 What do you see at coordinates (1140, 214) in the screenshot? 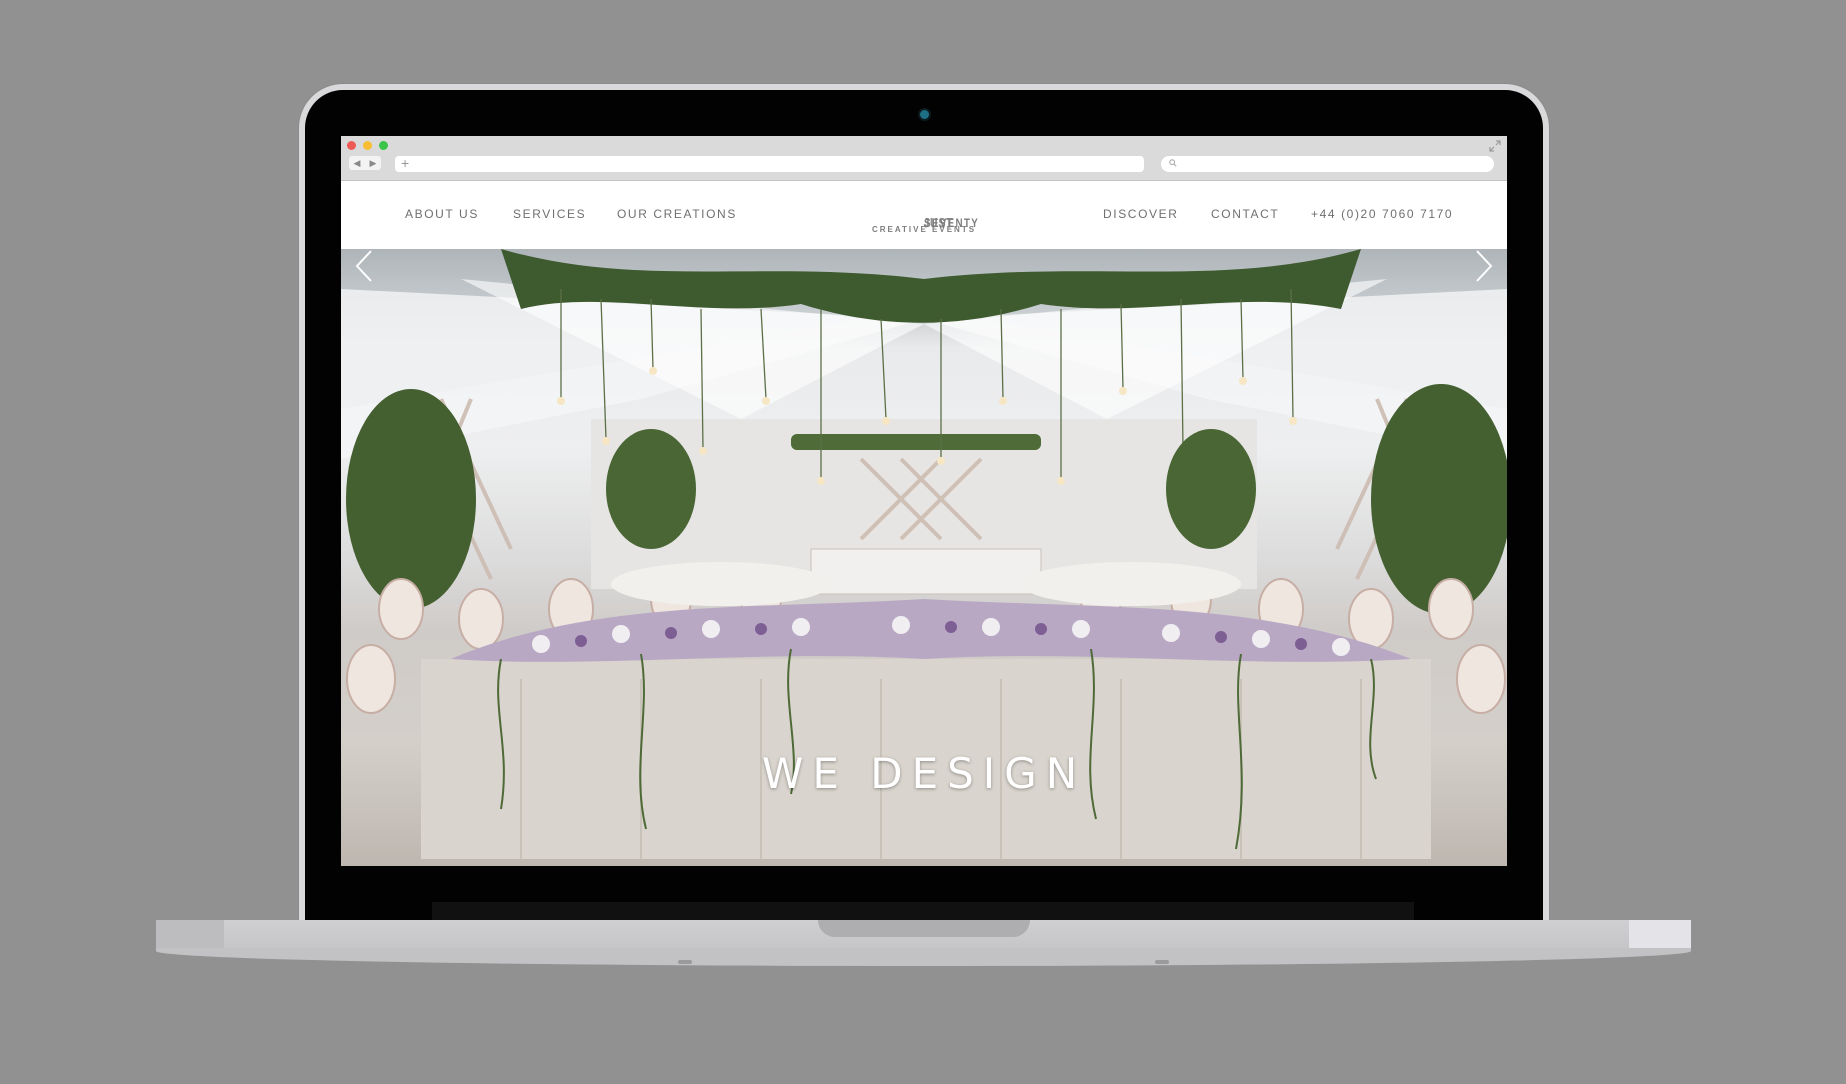
I see `nav-discover: DISCOVER` at bounding box center [1140, 214].